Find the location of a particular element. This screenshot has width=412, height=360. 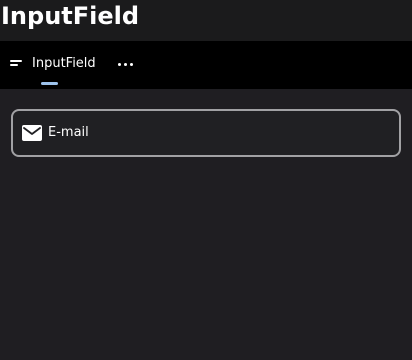

more-options-button is located at coordinates (125, 64).